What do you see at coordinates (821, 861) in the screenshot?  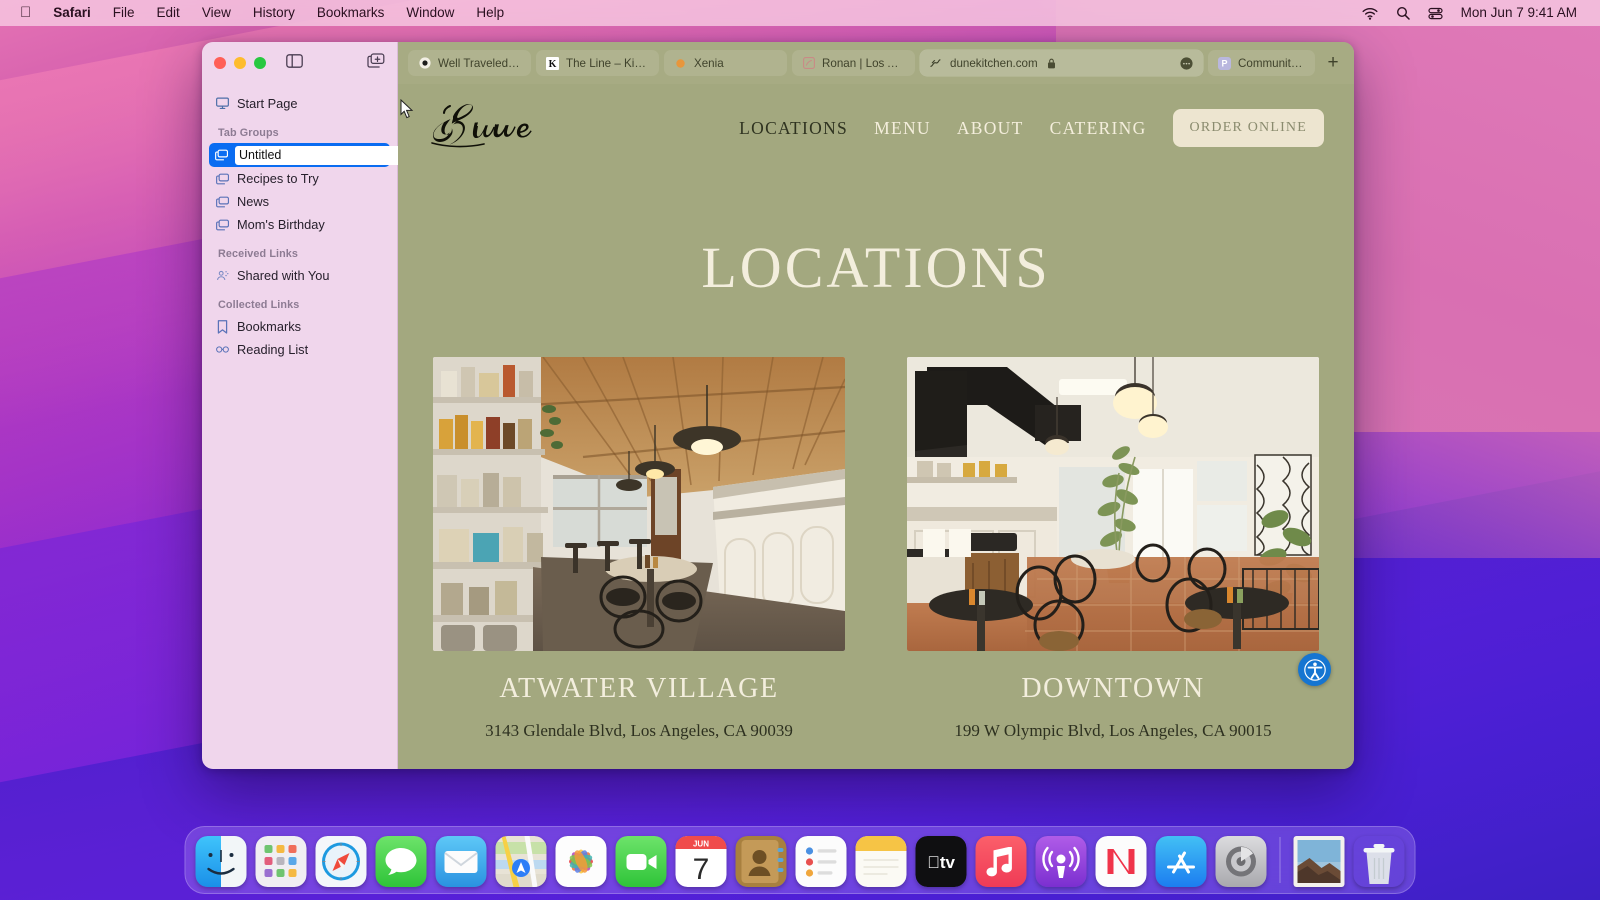 I see `dock-item-reminders` at bounding box center [821, 861].